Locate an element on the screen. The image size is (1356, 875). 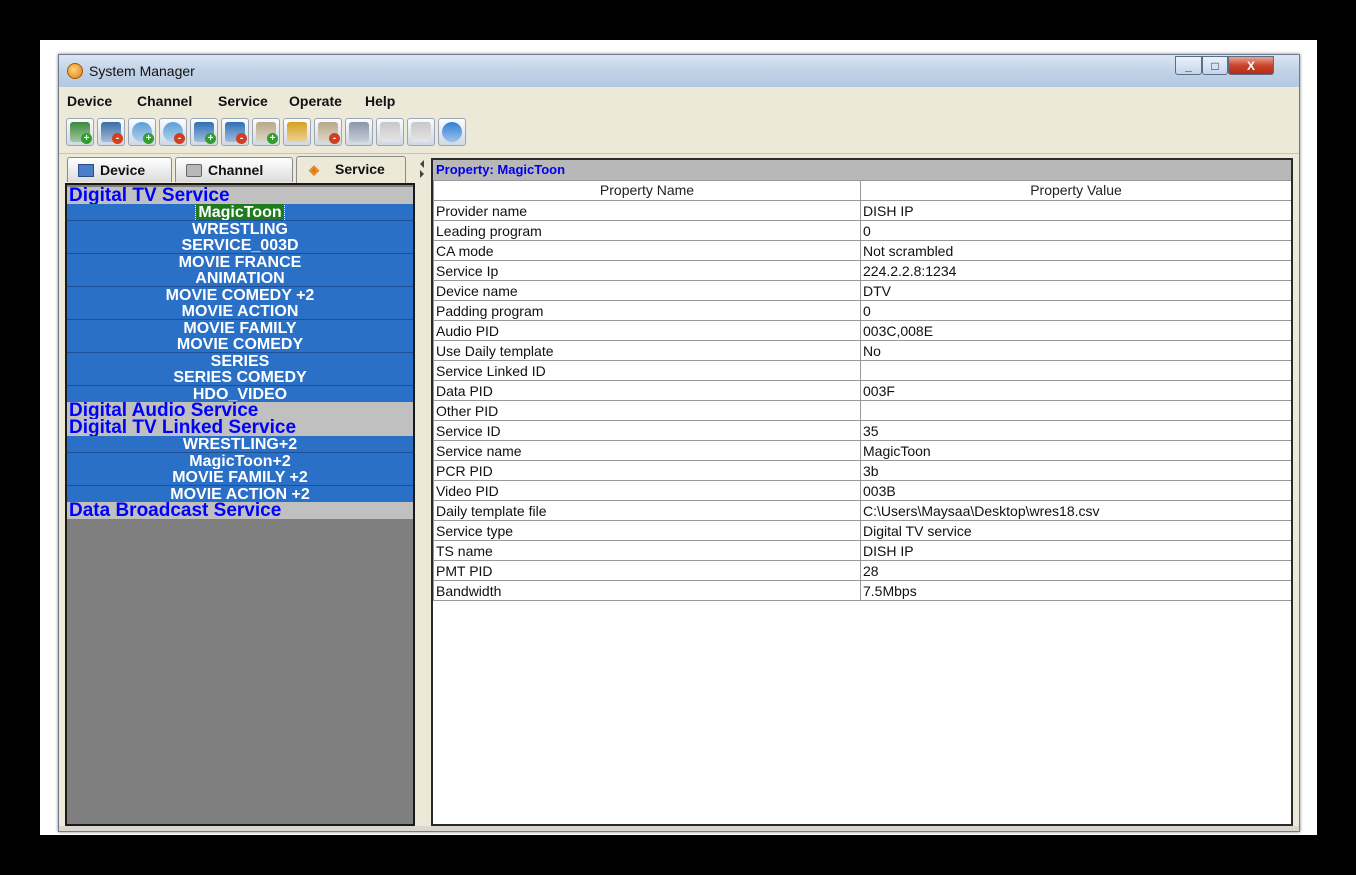
tab-device: Device is located at coordinates (119, 169).